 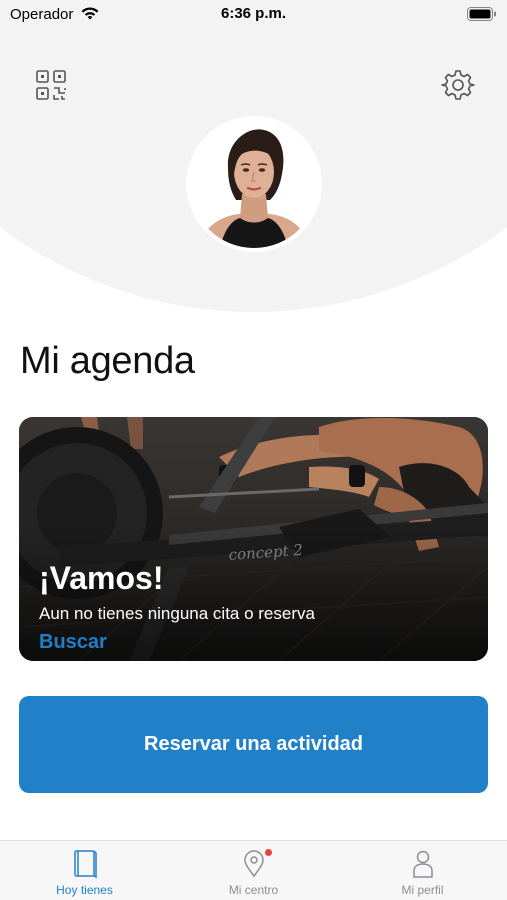 I want to click on tab-hoy-tienes: Hoy tienes, so click(x=84, y=870).